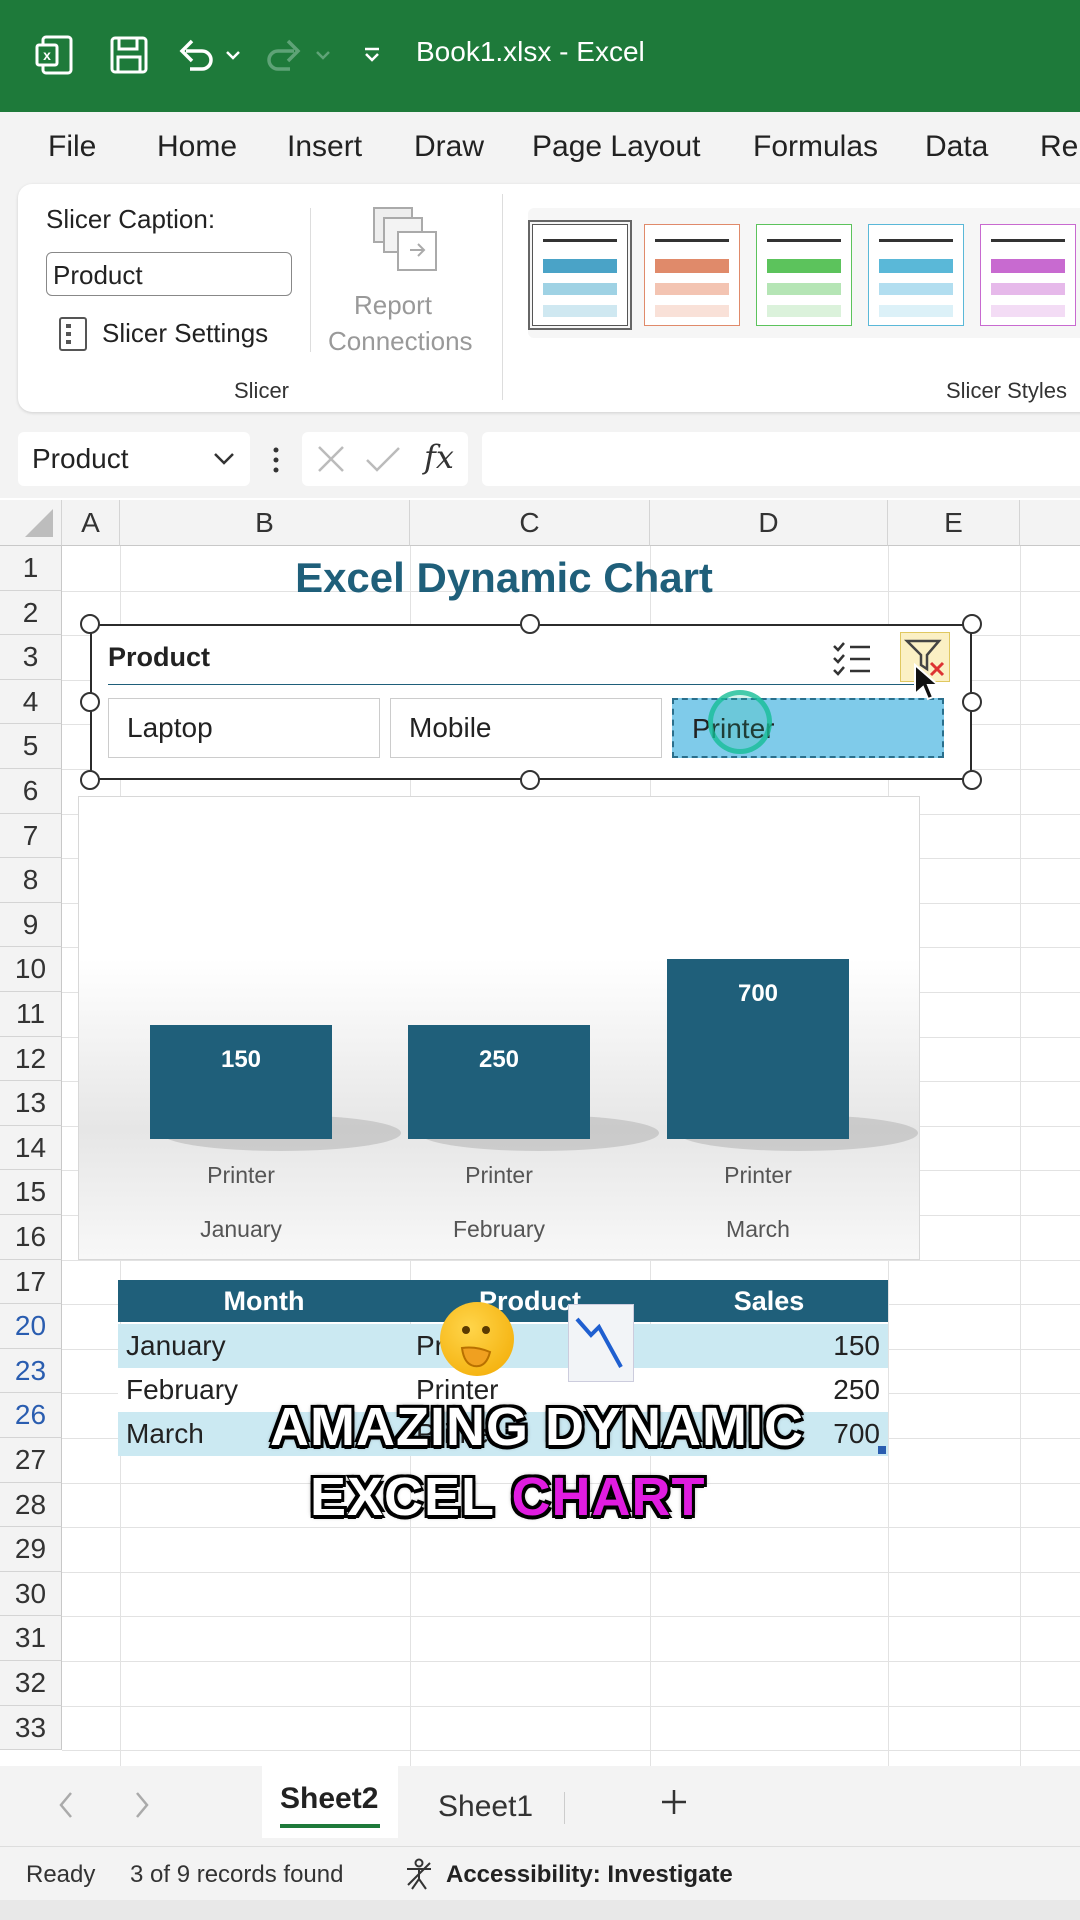 The width and height of the screenshot is (1080, 1920). Describe the element at coordinates (331, 461) in the screenshot. I see `cancel-icon` at that location.